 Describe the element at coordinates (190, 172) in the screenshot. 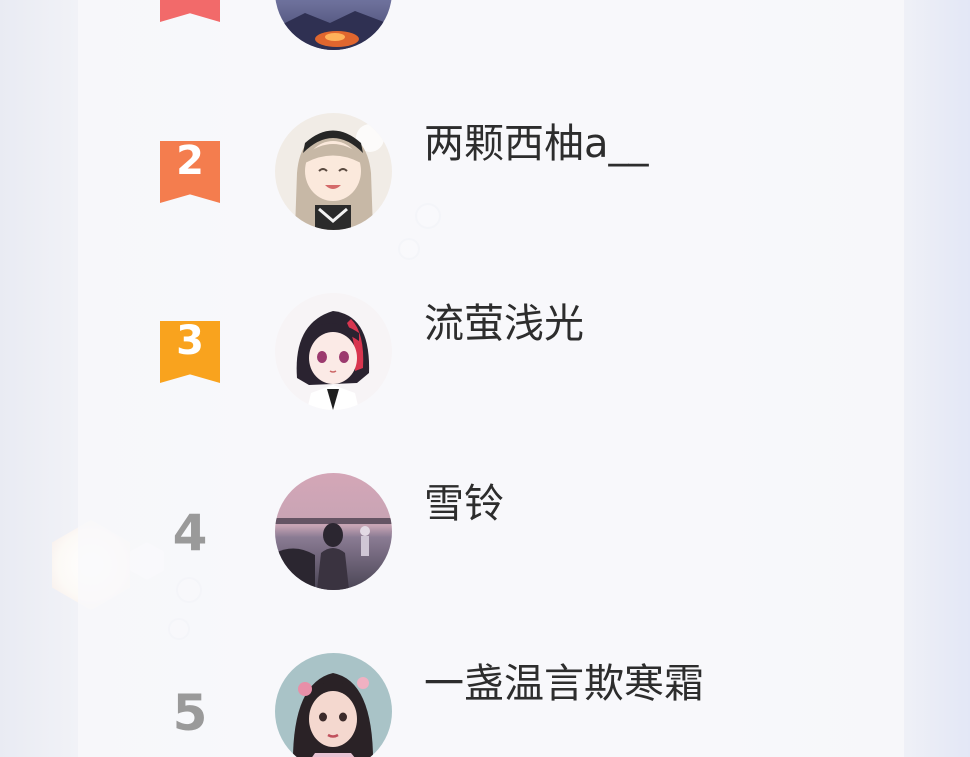

I see `rank-badge: 2` at that location.